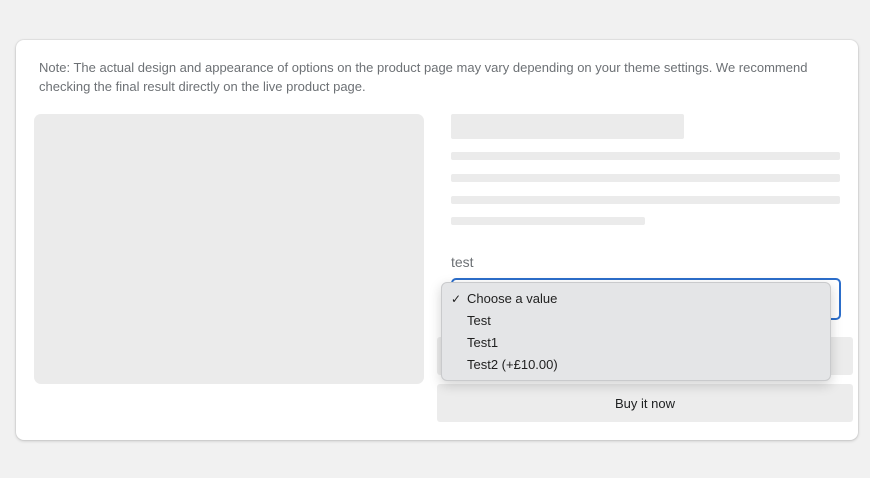 The height and width of the screenshot is (478, 870). I want to click on product-title-skeleton, so click(567, 126).